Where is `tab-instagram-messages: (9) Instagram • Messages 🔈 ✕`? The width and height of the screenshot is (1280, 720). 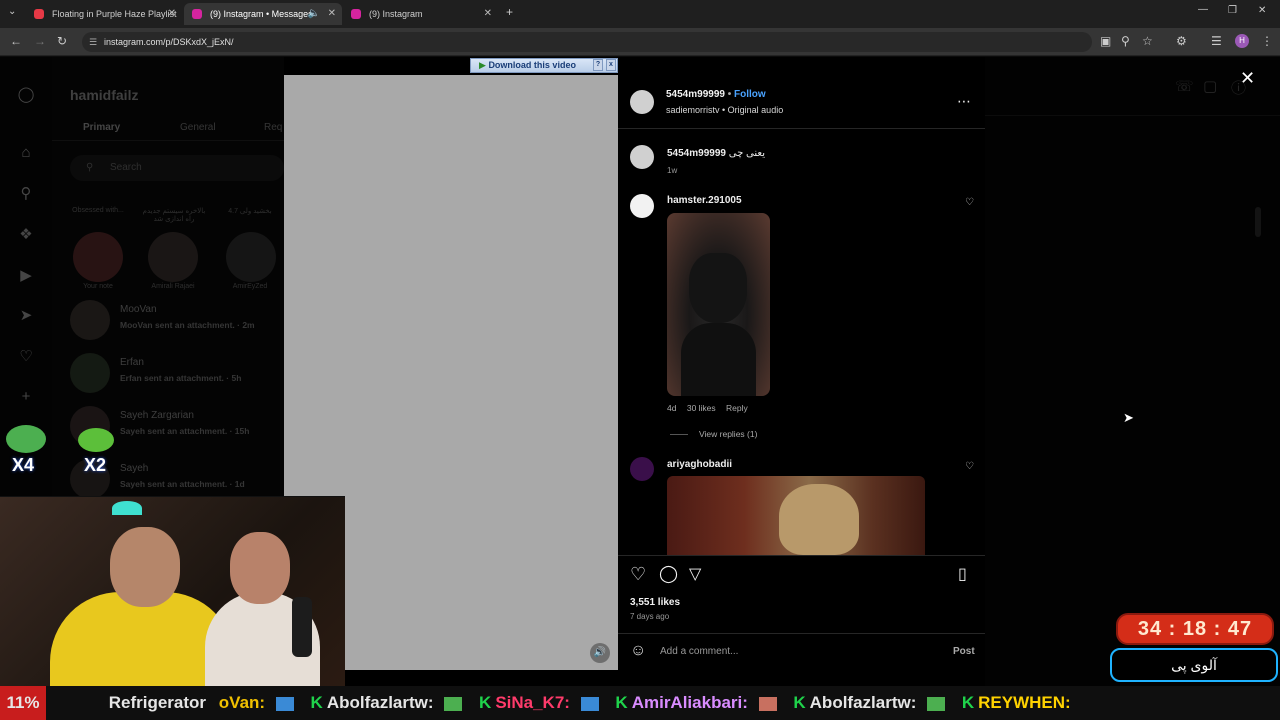 tab-instagram-messages: (9) Instagram • Messages 🔈 ✕ is located at coordinates (263, 14).